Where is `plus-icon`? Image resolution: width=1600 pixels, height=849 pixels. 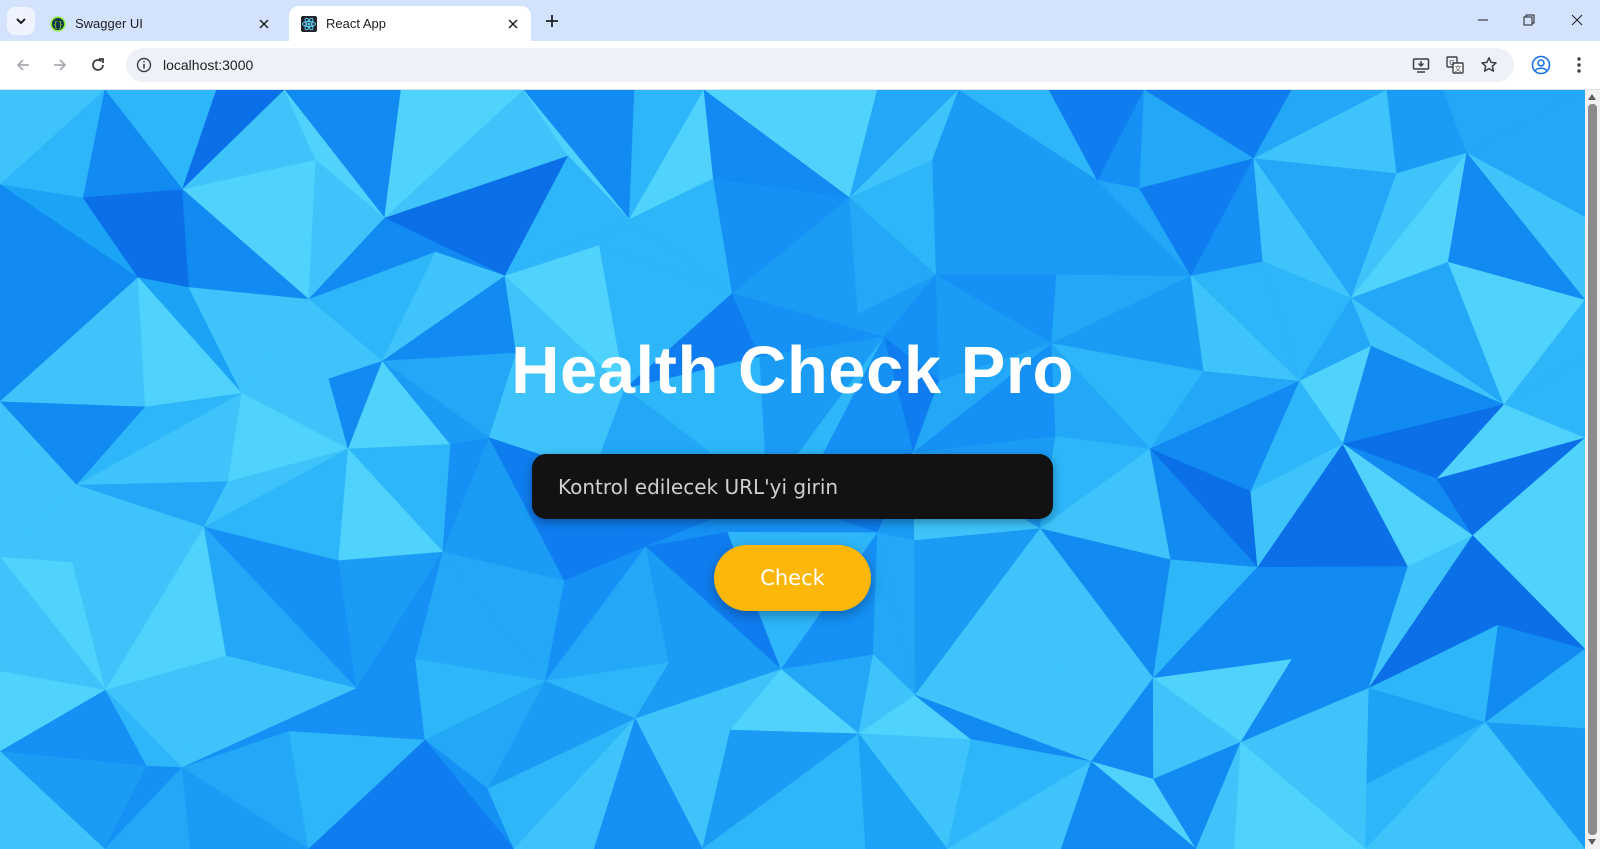
plus-icon is located at coordinates (552, 21).